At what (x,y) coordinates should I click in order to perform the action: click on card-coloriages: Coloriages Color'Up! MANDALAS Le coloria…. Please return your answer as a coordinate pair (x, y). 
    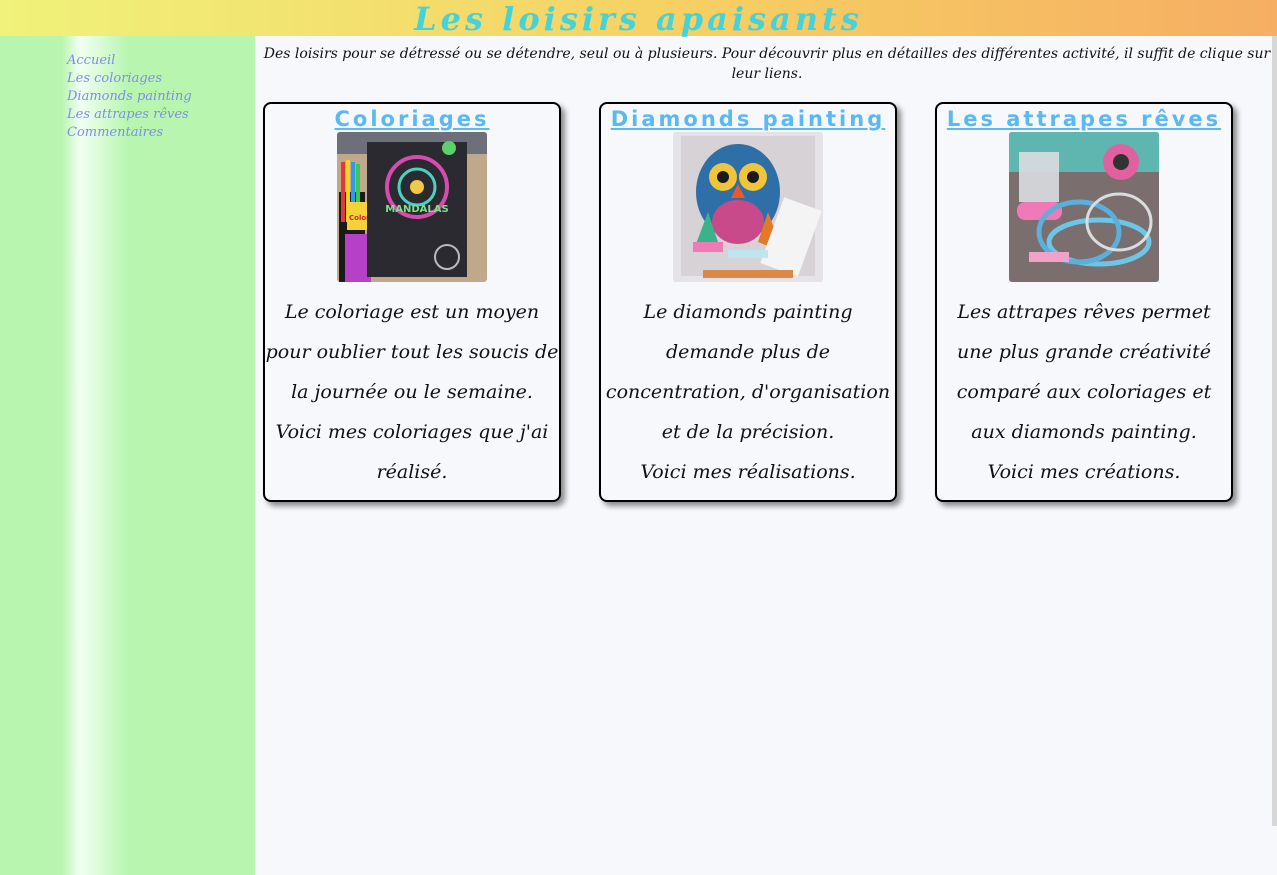
    Looking at the image, I should click on (412, 302).